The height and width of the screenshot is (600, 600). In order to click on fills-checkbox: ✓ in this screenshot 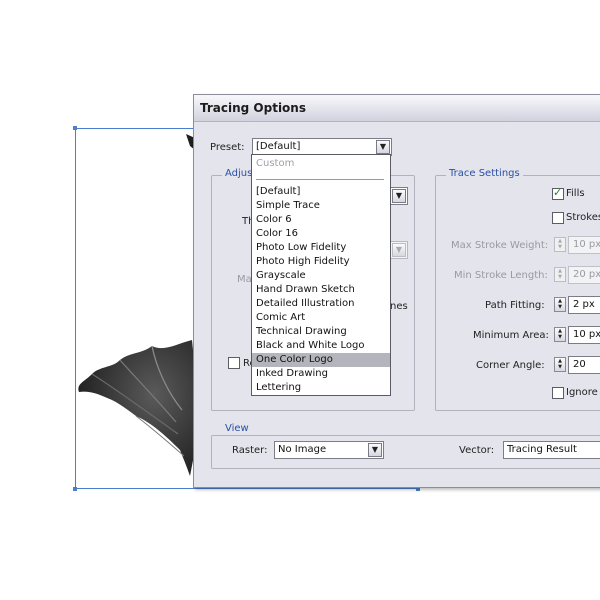, I will do `click(558, 193)`.